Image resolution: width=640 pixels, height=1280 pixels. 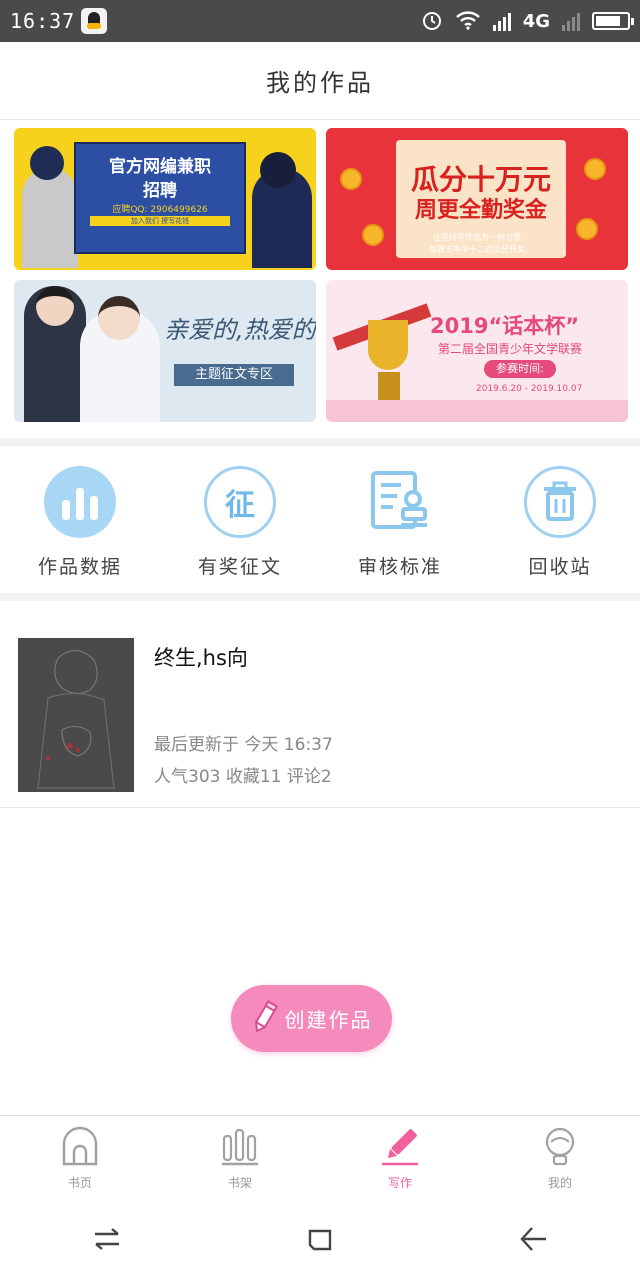 What do you see at coordinates (432, 21) in the screenshot?
I see `alarm-icon` at bounding box center [432, 21].